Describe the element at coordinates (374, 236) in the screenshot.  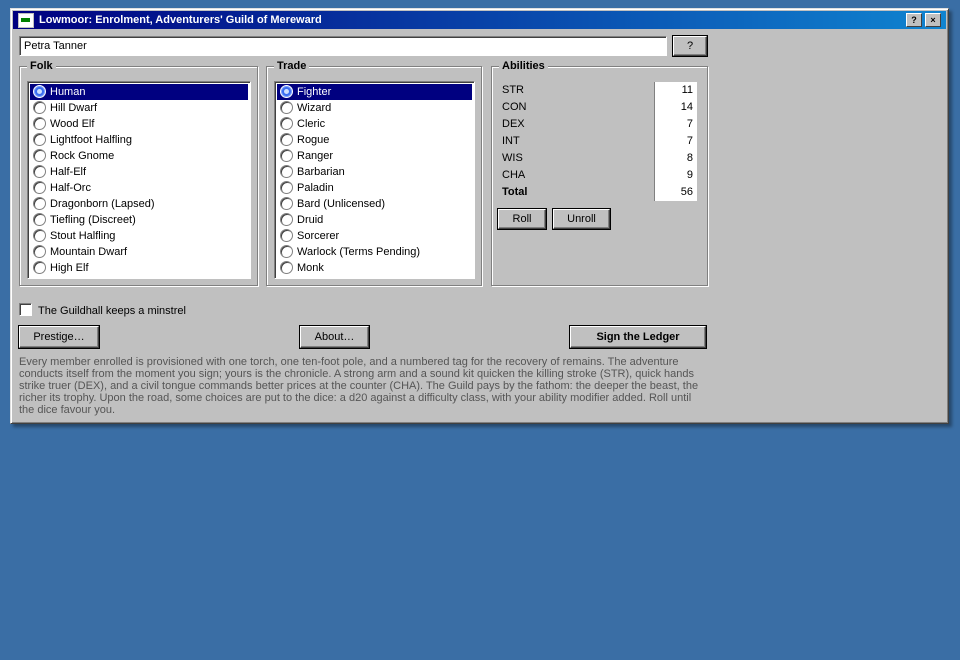
I see `trade-option: Sorcerer` at that location.